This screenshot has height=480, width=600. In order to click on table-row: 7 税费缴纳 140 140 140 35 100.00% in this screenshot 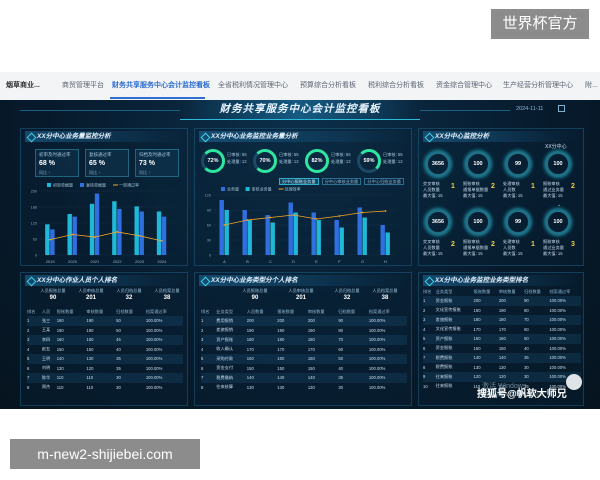, I will do `click(304, 378)`.